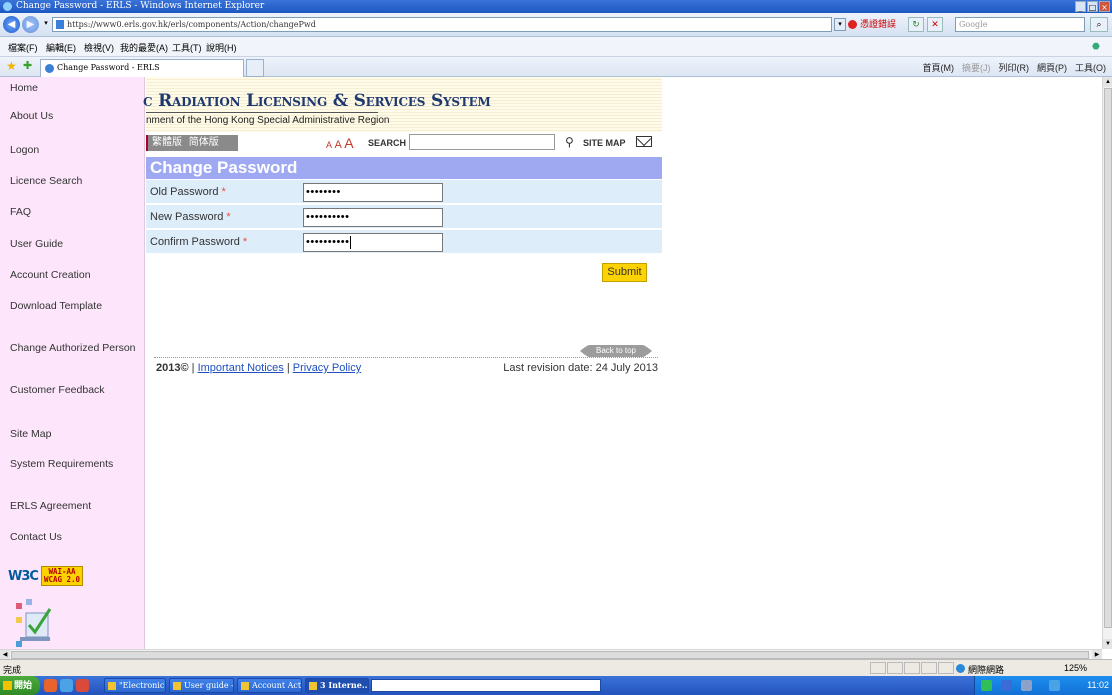 This screenshot has width=1112, height=695. What do you see at coordinates (580, 368) in the screenshot?
I see `last-revision-date: Last revision date: 24 July 2013` at bounding box center [580, 368].